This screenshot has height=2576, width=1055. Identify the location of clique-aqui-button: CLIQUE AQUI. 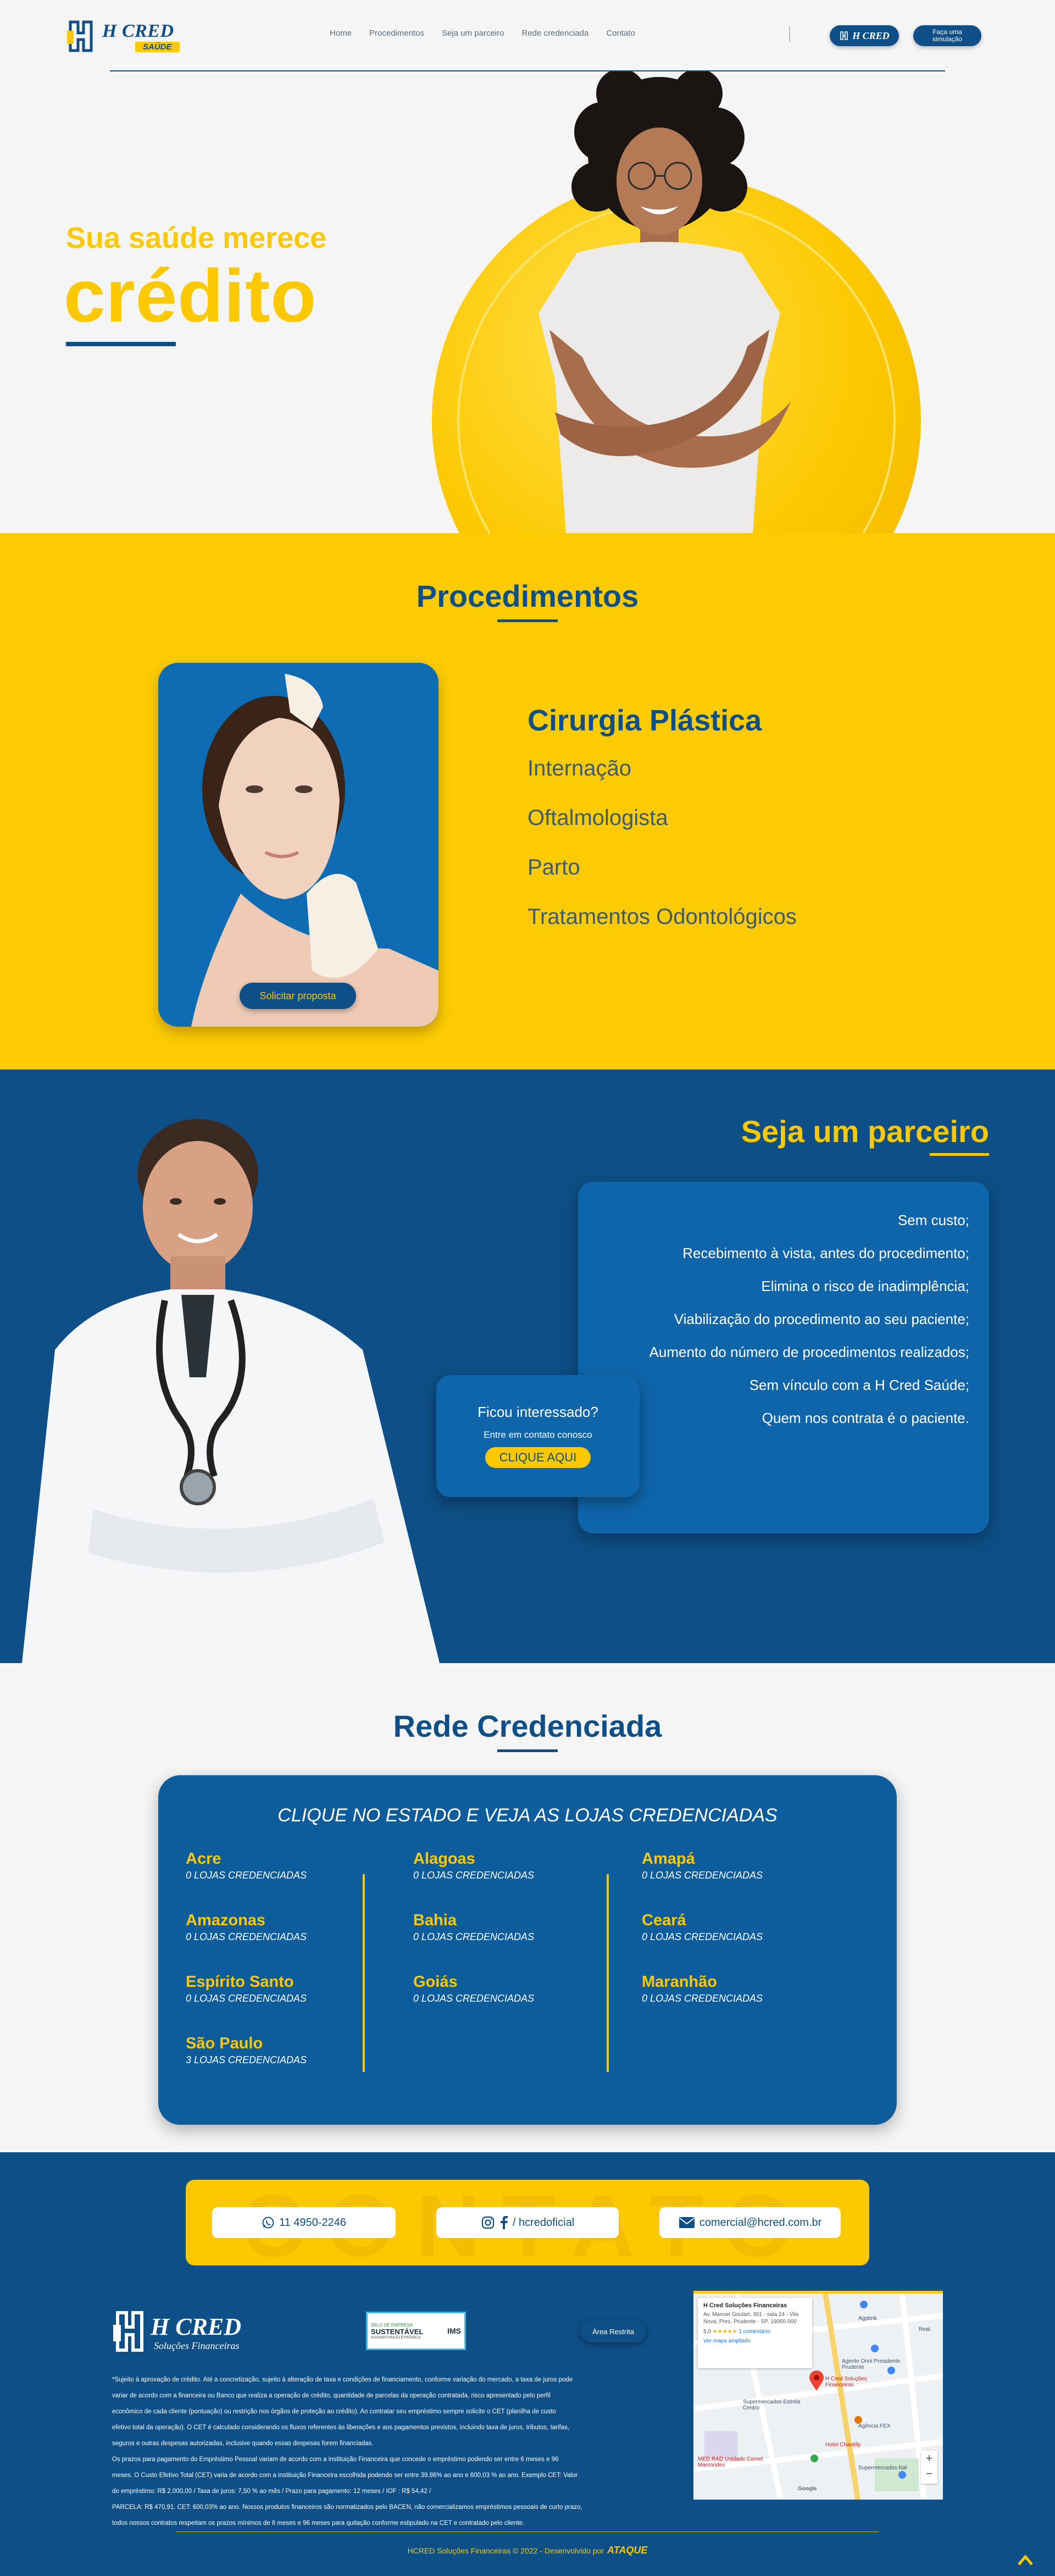
(538, 1457).